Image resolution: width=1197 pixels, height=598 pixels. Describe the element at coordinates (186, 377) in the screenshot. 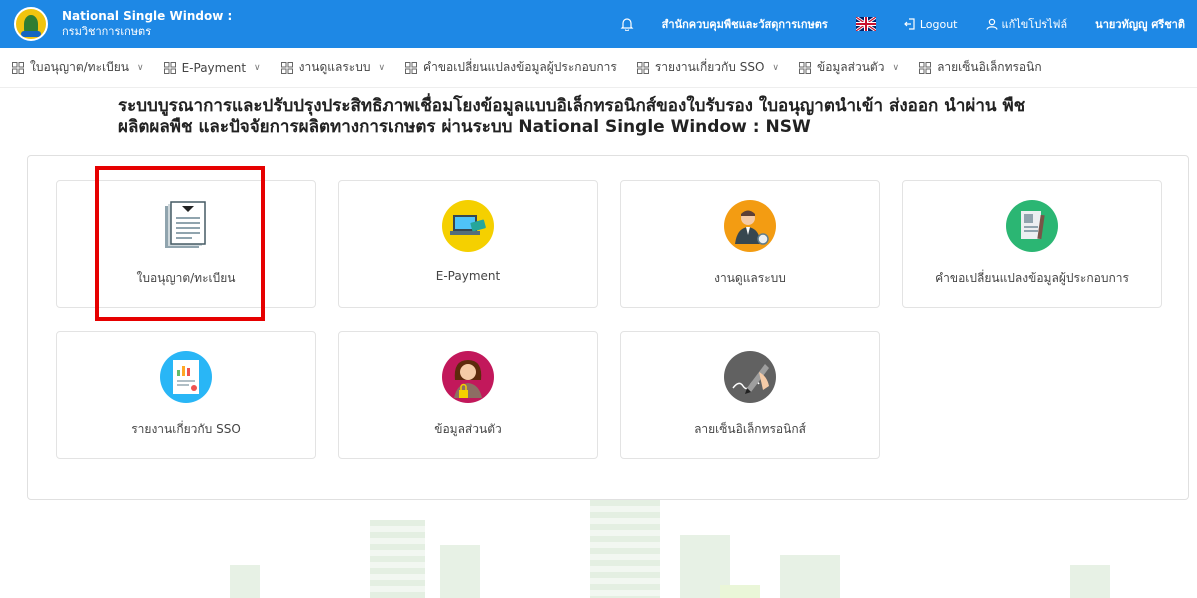

I see `report-chart-icon` at that location.